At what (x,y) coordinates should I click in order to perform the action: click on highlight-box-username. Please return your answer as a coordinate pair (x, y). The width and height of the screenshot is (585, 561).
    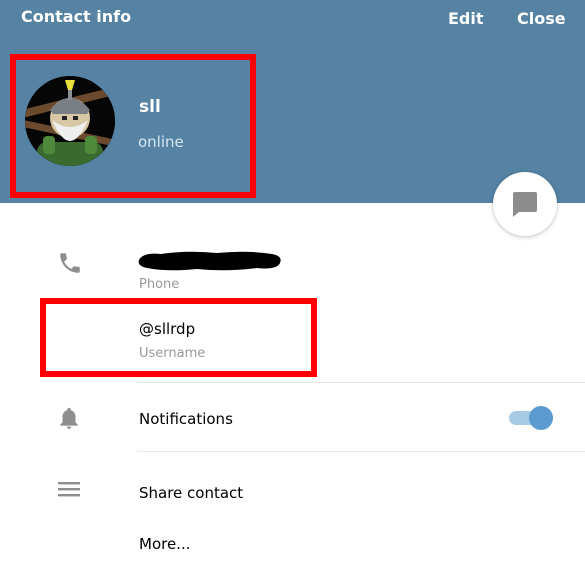
    Looking at the image, I should click on (178, 337).